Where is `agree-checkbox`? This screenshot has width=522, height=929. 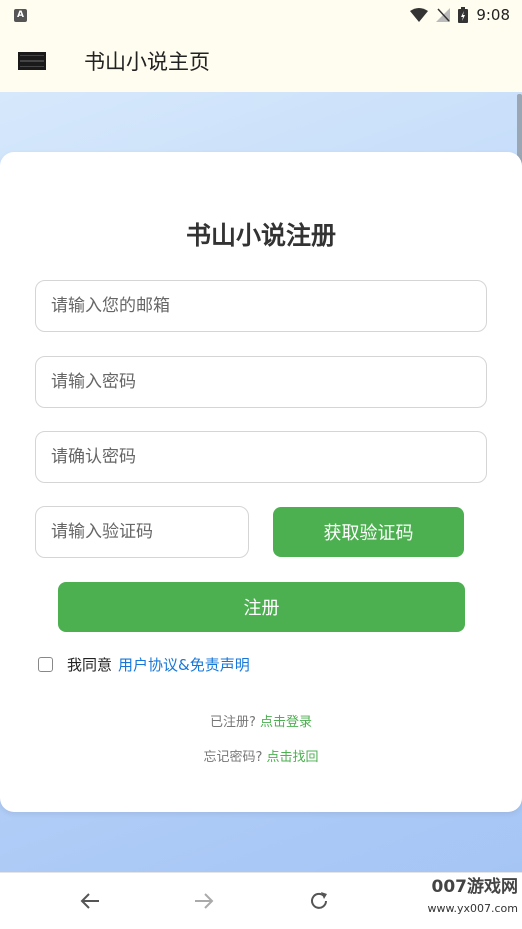 agree-checkbox is located at coordinates (45, 664).